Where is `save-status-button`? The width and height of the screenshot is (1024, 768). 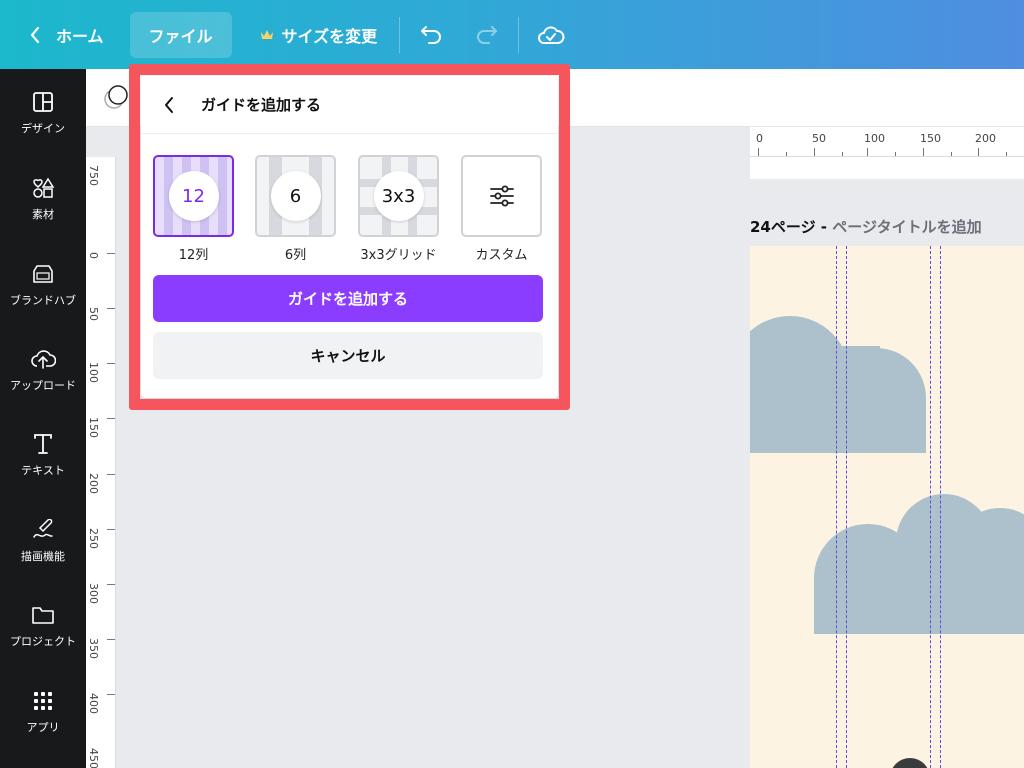
save-status-button is located at coordinates (551, 35).